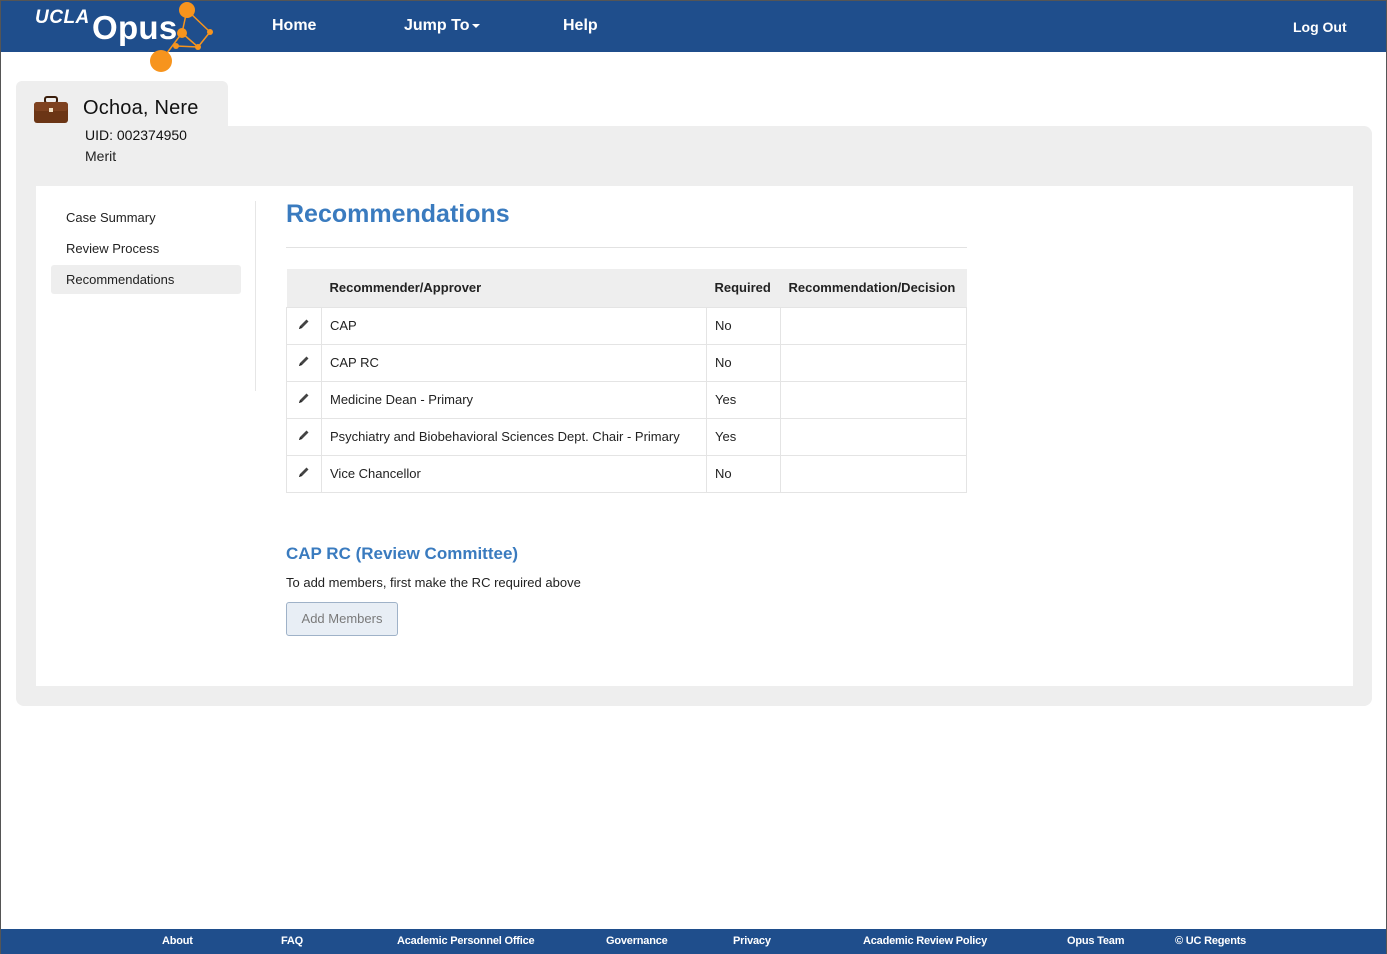 Image resolution: width=1387 pixels, height=954 pixels. What do you see at coordinates (136, 135) in the screenshot?
I see `case-uid: UID: 002374950` at bounding box center [136, 135].